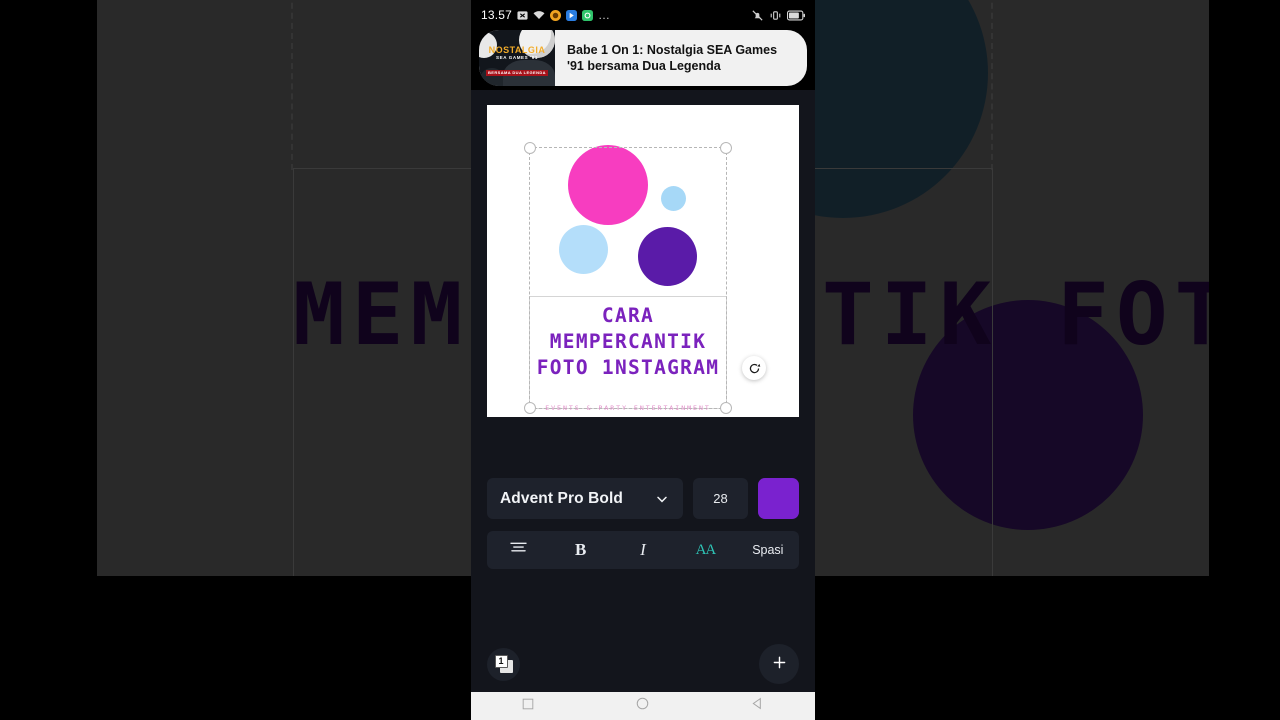  I want to click on layers-count: 1, so click(501, 661).